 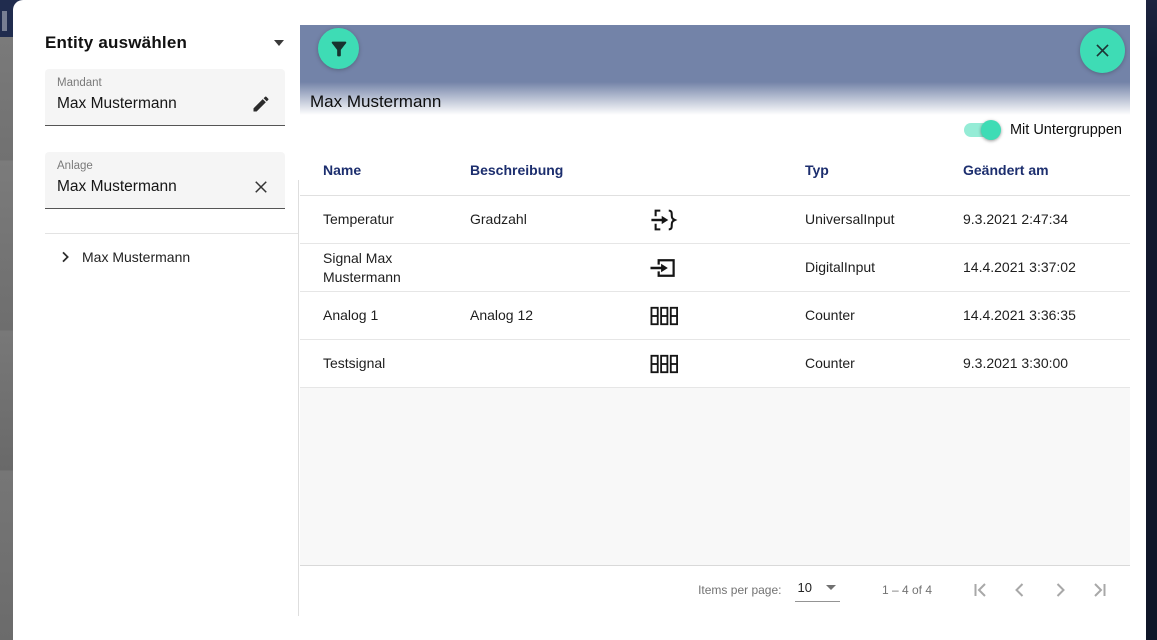 What do you see at coordinates (351, 315) in the screenshot?
I see `cell-name: Analog 1` at bounding box center [351, 315].